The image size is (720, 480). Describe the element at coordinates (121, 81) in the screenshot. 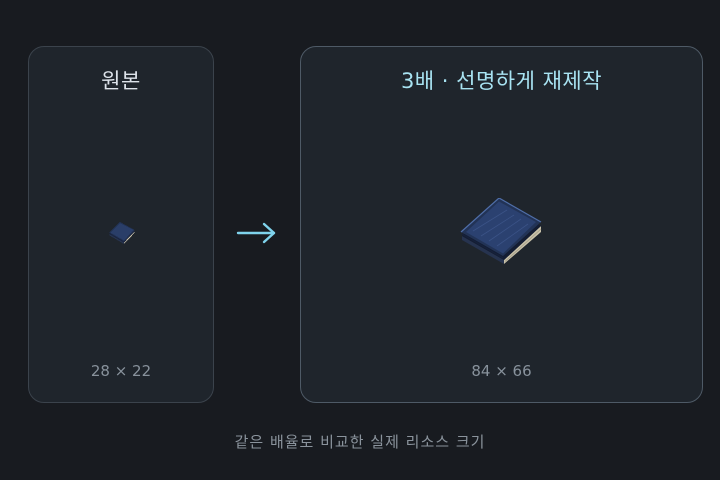

I see `original-title: 원본` at that location.